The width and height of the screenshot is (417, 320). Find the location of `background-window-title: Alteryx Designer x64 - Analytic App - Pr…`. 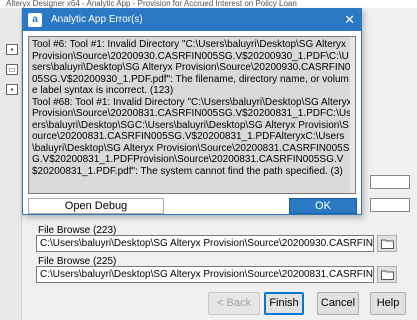

background-window-title: Alteryx Designer x64 - Analytic App - Pr… is located at coordinates (208, 4).